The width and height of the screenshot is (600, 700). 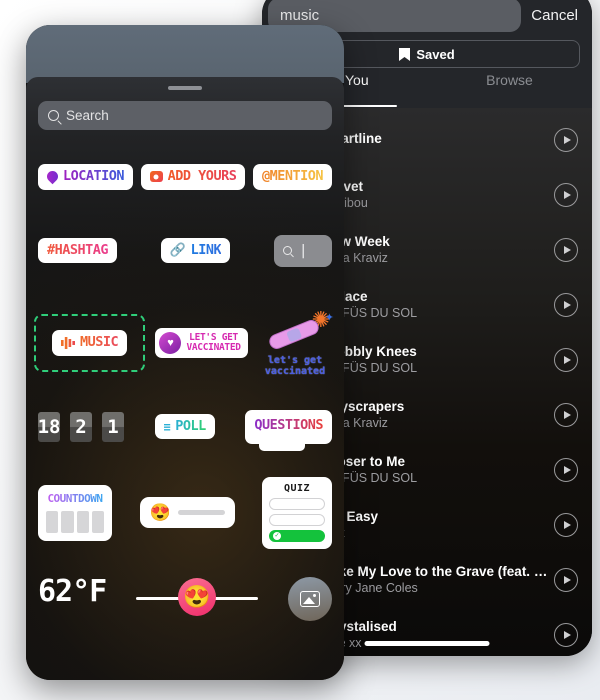 What do you see at coordinates (439, 469) in the screenshot?
I see `track-meta: Closer to Me RÜFÜS DU SOL` at bounding box center [439, 469].